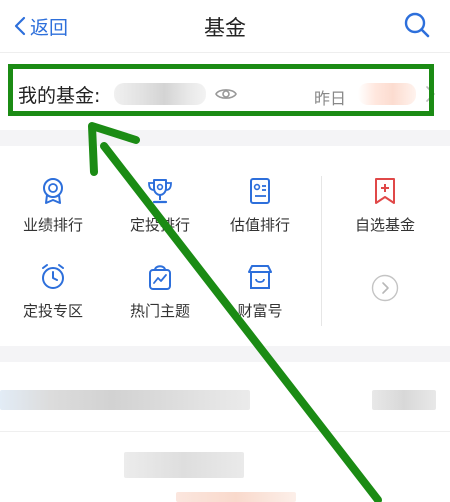 The image size is (450, 502). I want to click on grid-item-label: 业绩排行, so click(52, 225).